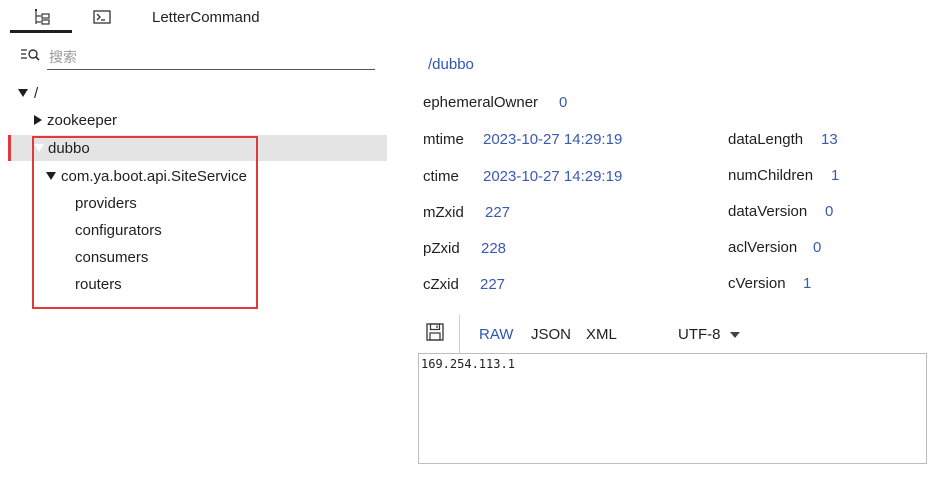  Describe the element at coordinates (768, 211) in the screenshot. I see `stat-label-data-version: dataVersion` at that location.